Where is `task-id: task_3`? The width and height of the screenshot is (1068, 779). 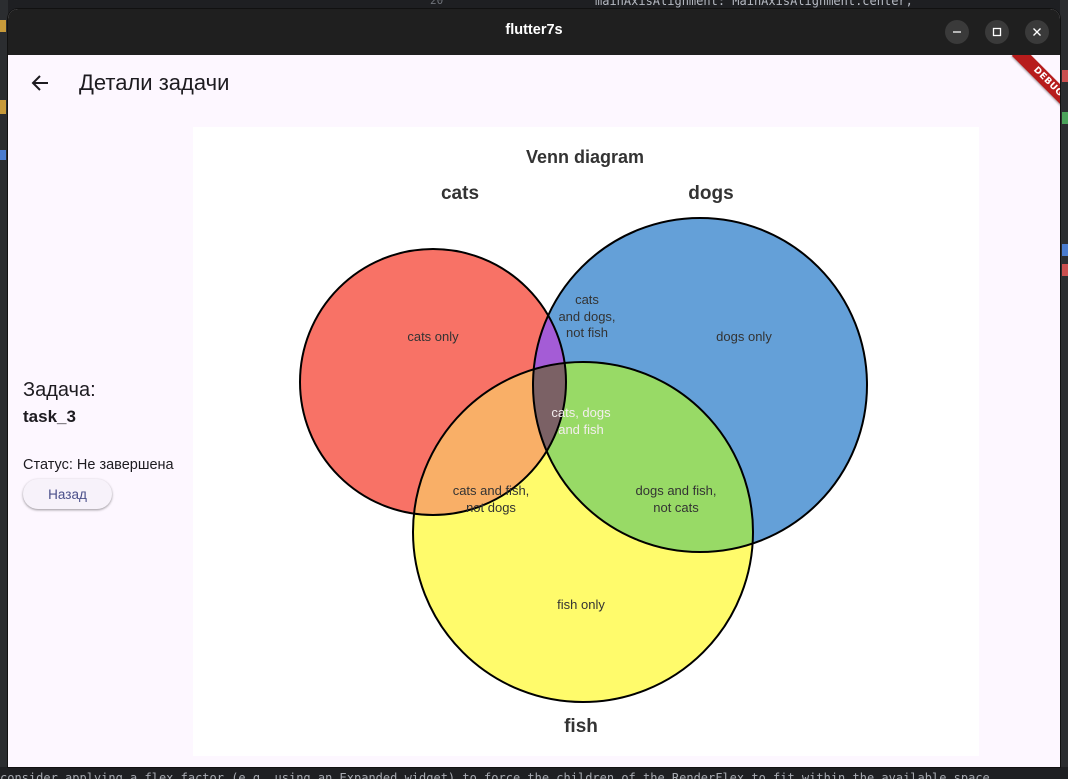
task-id: task_3 is located at coordinates (49, 416).